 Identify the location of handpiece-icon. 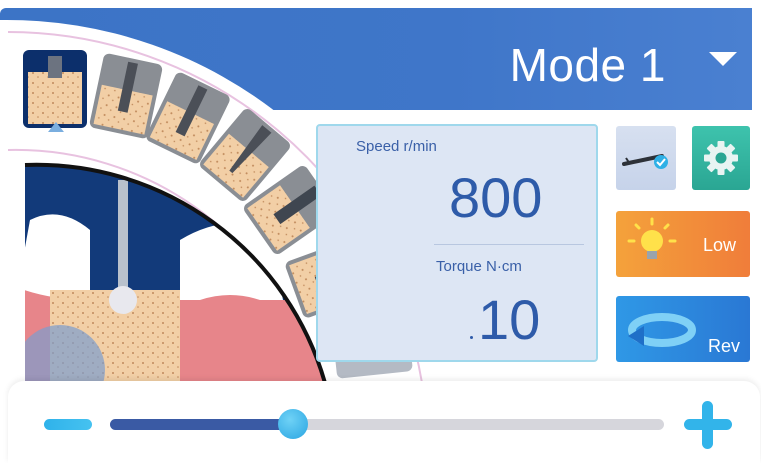
(645, 161).